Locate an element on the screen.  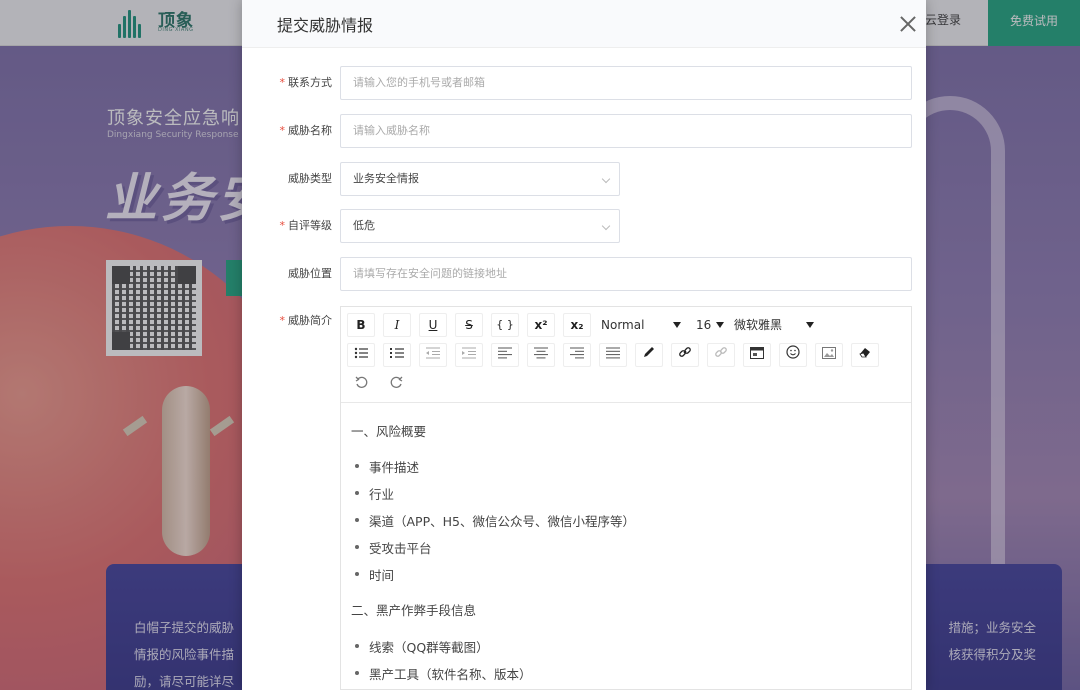
type-label: 威胁类型 is located at coordinates (310, 178).